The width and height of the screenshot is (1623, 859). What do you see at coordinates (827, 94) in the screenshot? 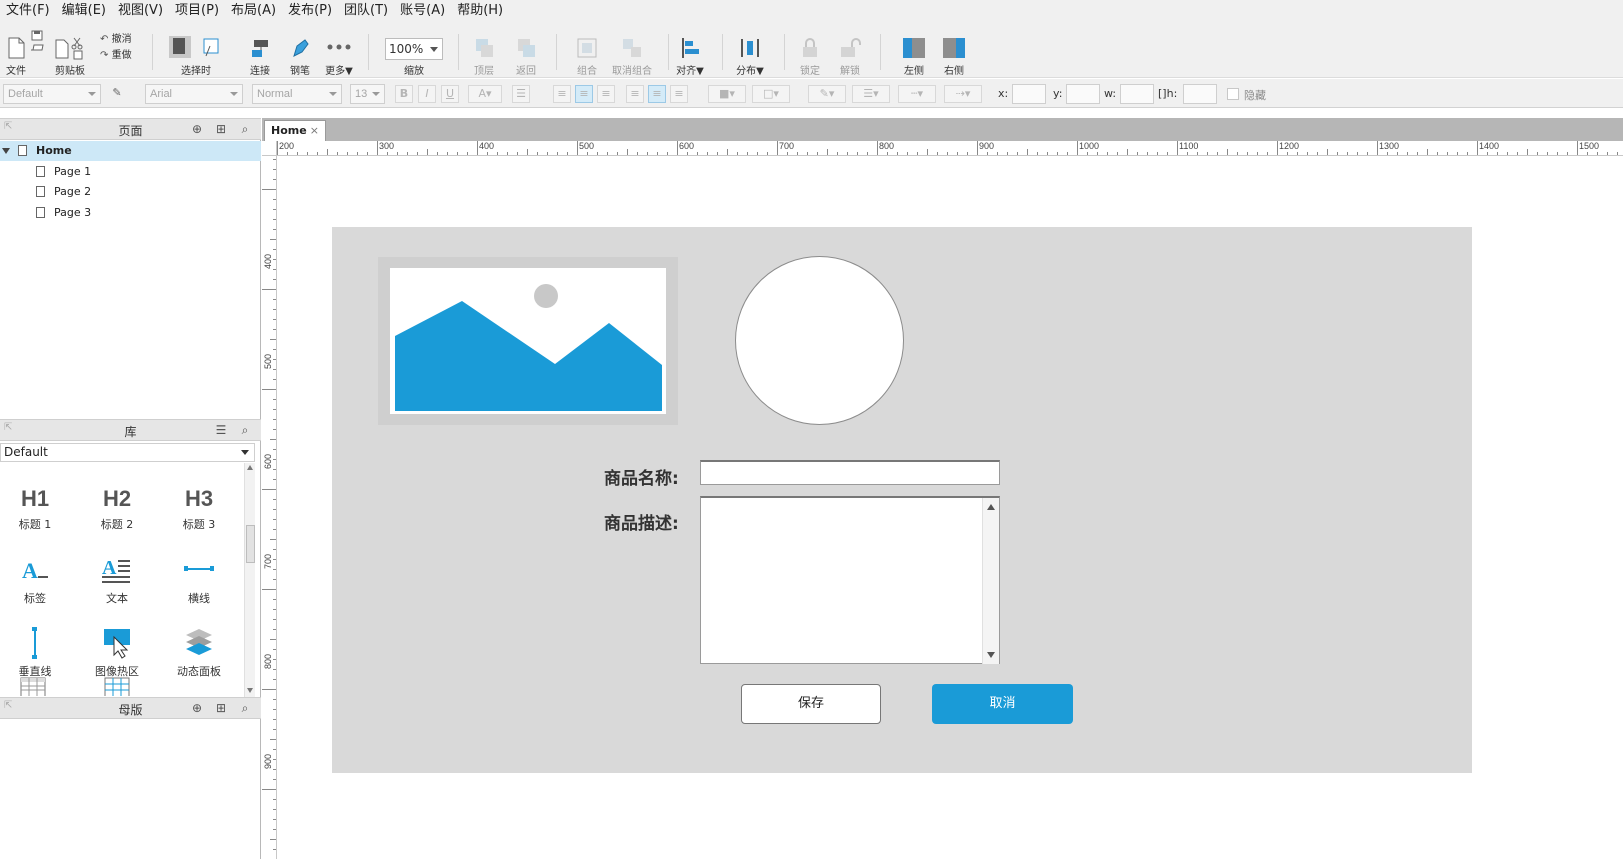
I see `line-color-button: ✎▾` at bounding box center [827, 94].